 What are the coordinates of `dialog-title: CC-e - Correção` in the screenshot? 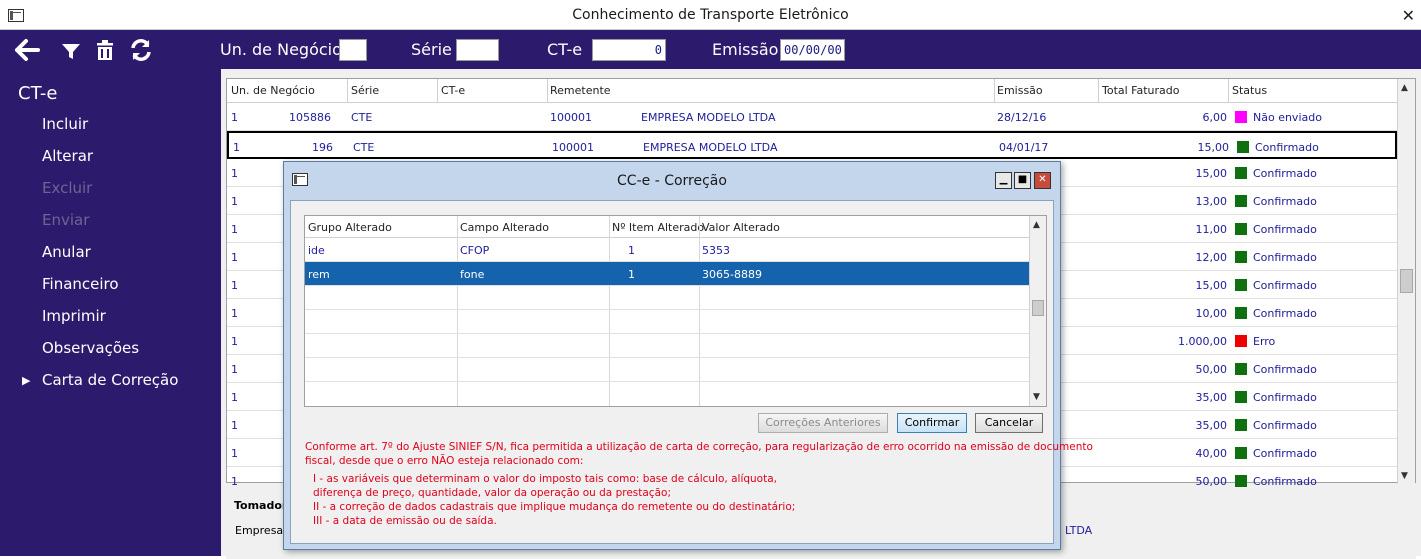 It's located at (672, 181).